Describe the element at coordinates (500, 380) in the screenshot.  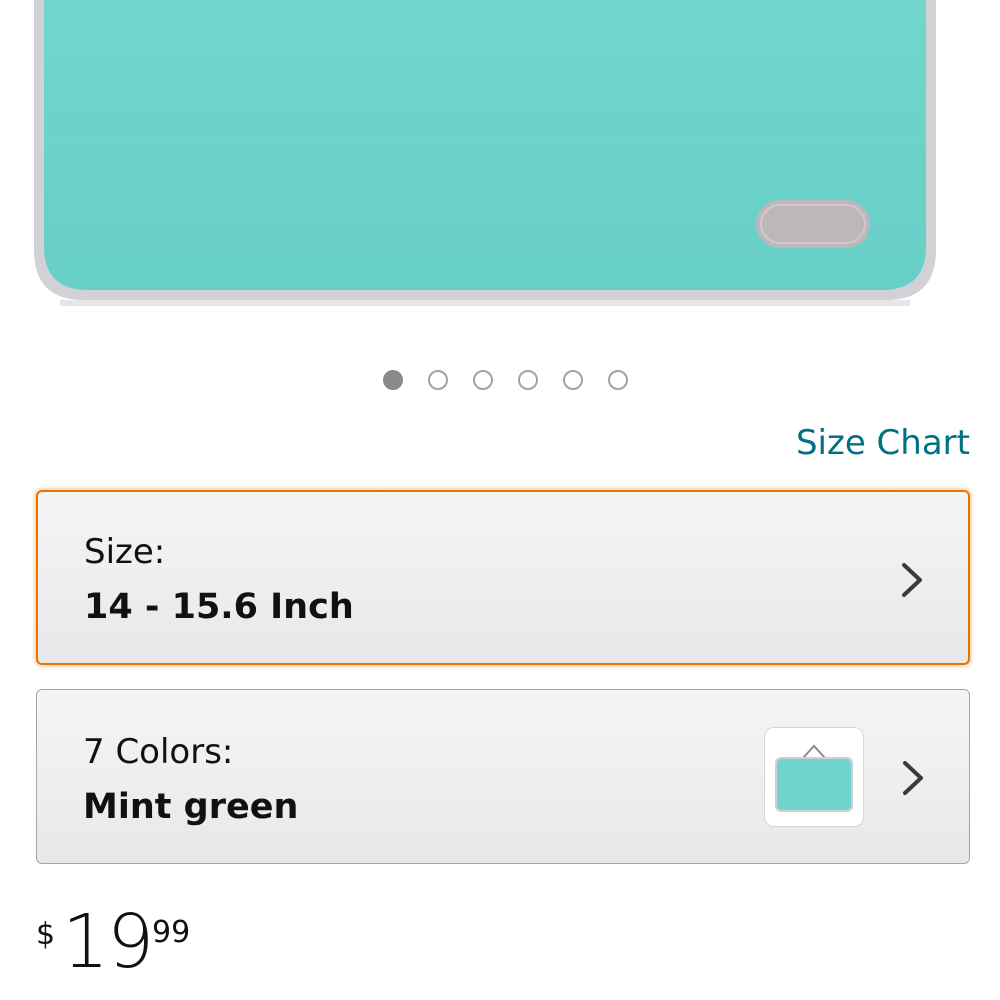
I see `image-carousel-dots` at that location.